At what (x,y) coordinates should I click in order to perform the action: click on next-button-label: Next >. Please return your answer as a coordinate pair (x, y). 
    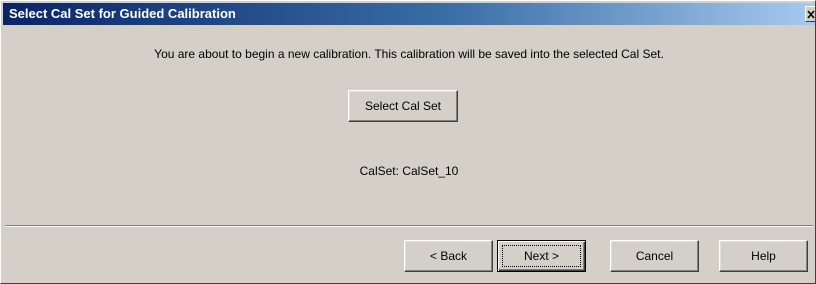
    Looking at the image, I should click on (541, 256).